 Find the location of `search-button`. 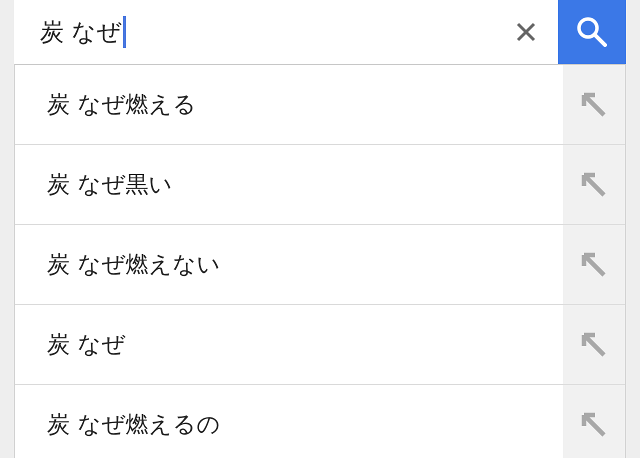

search-button is located at coordinates (592, 32).